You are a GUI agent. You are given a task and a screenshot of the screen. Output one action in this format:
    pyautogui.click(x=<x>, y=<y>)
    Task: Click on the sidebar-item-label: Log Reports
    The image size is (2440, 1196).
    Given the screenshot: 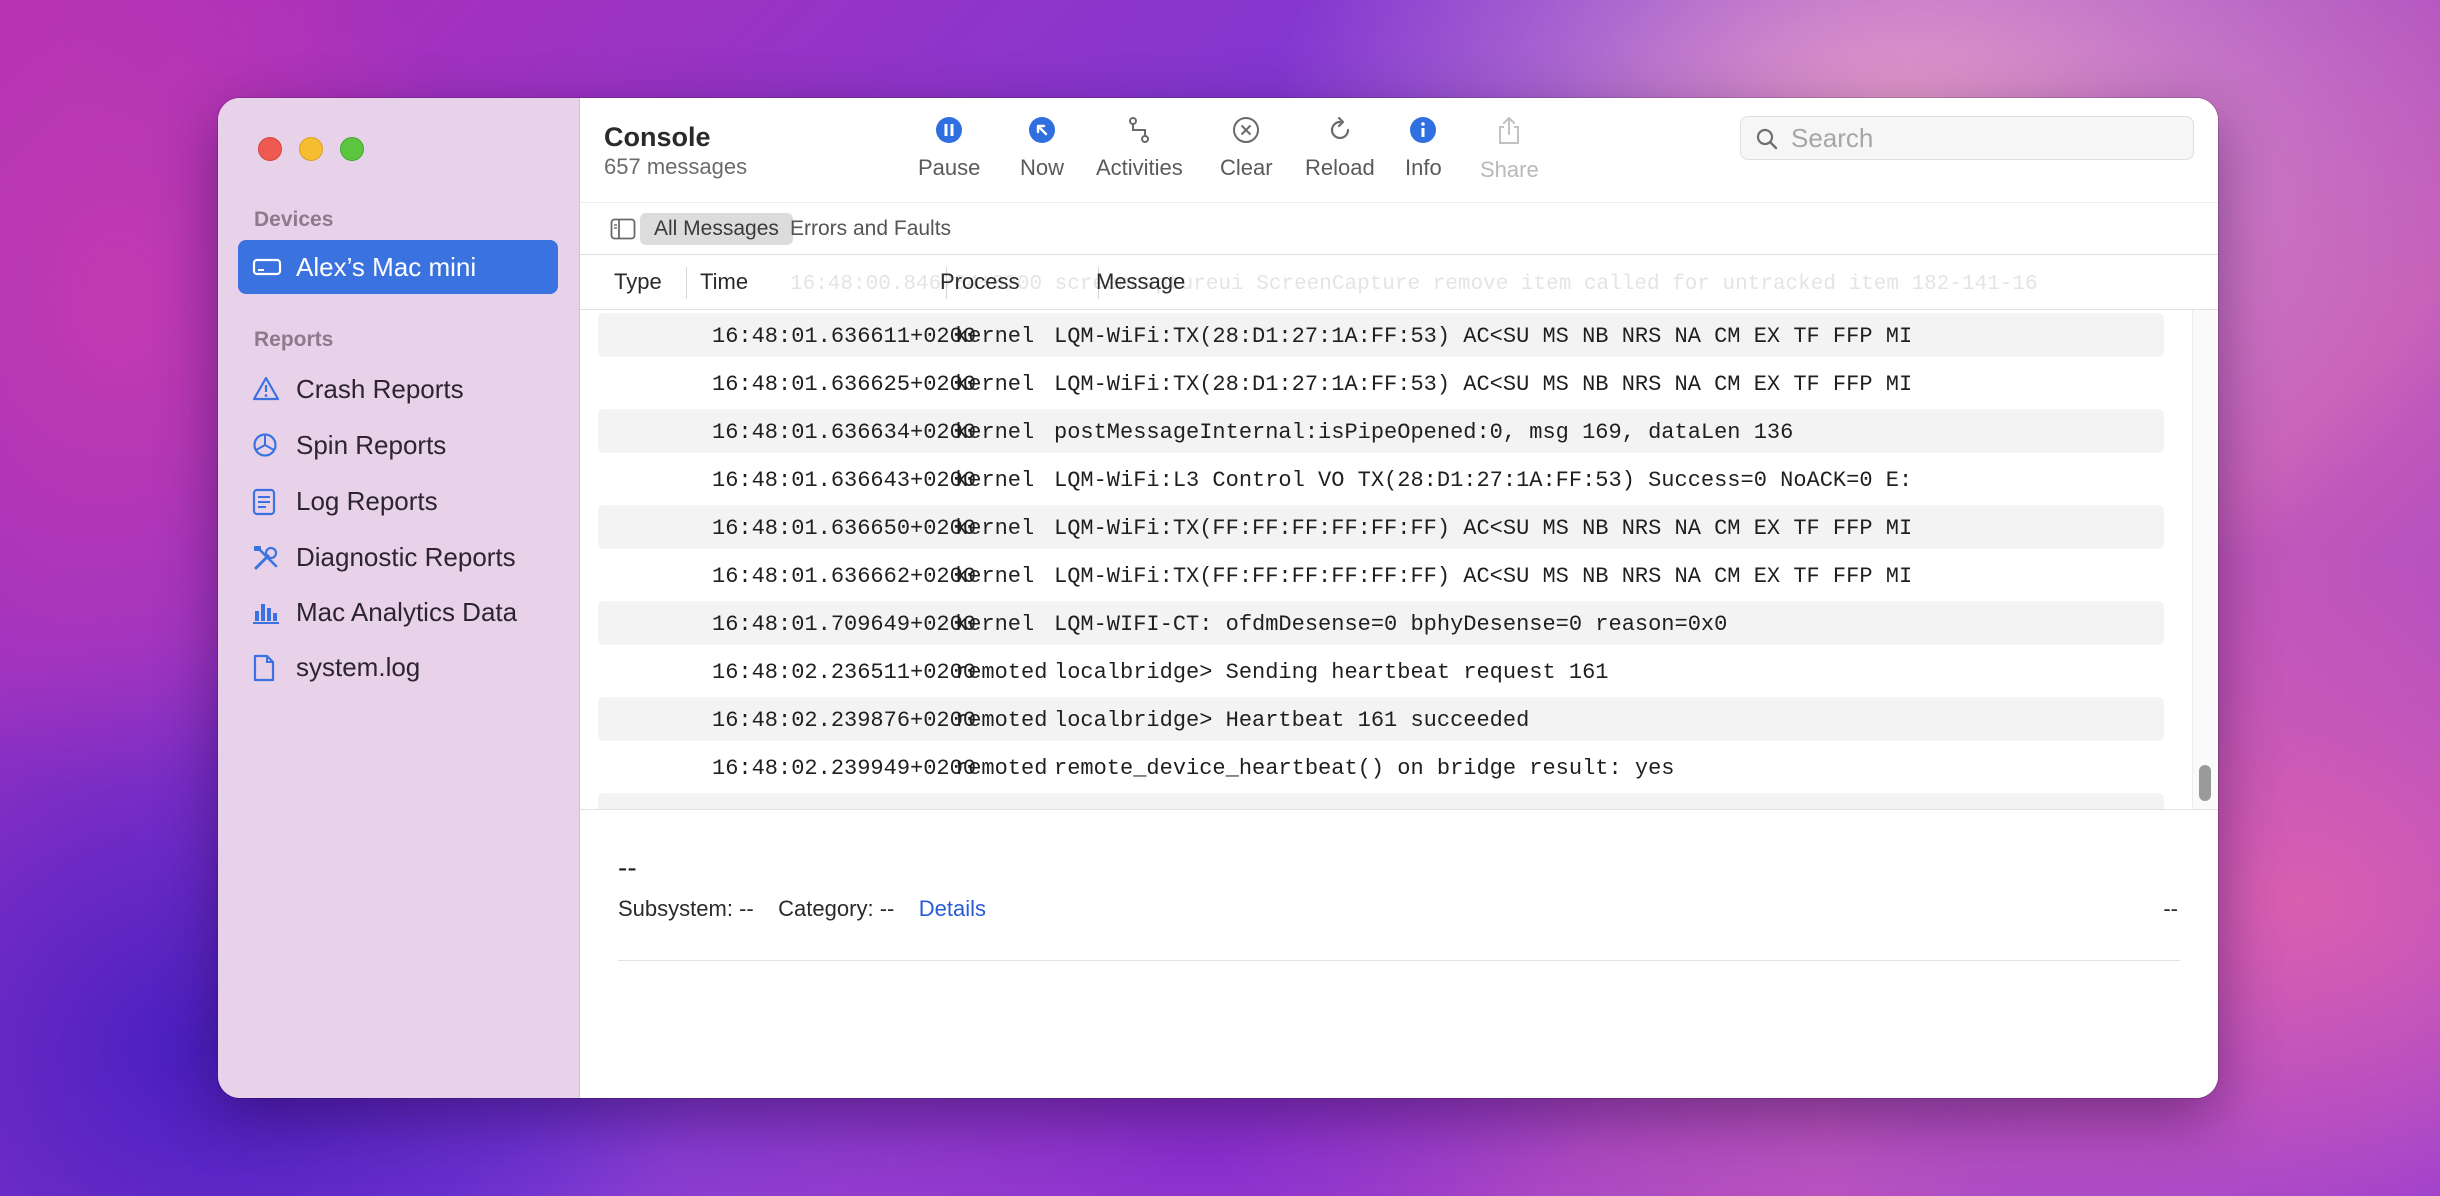 What is the action you would take?
    pyautogui.click(x=367, y=500)
    